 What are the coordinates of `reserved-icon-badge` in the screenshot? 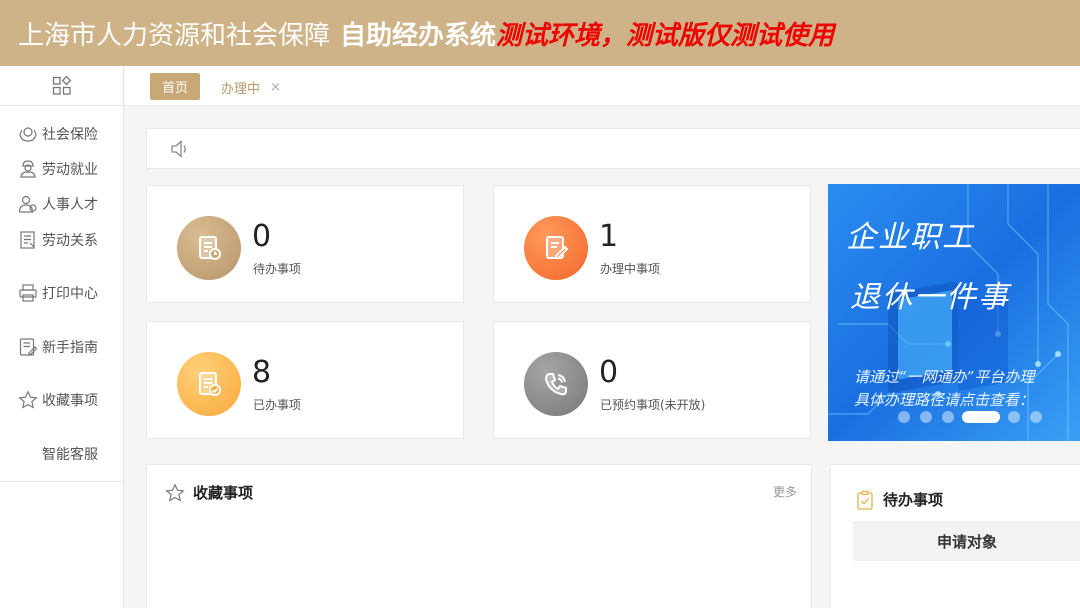 It's located at (556, 384).